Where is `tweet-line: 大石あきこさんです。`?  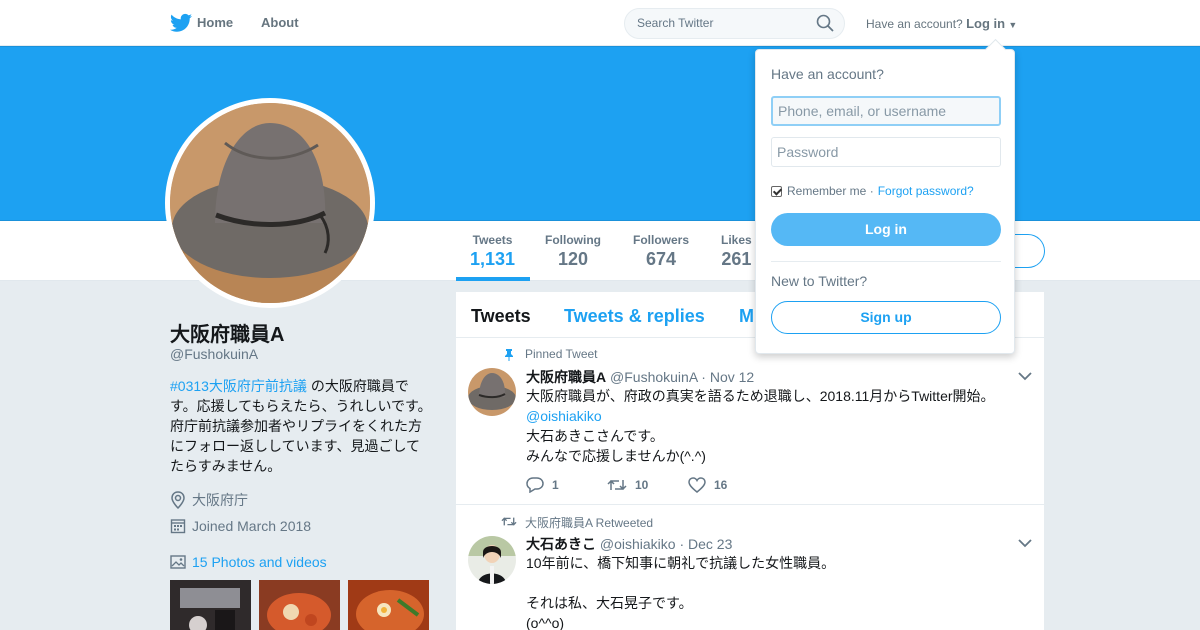
tweet-line: 大石あきこさんです。 is located at coordinates (595, 436).